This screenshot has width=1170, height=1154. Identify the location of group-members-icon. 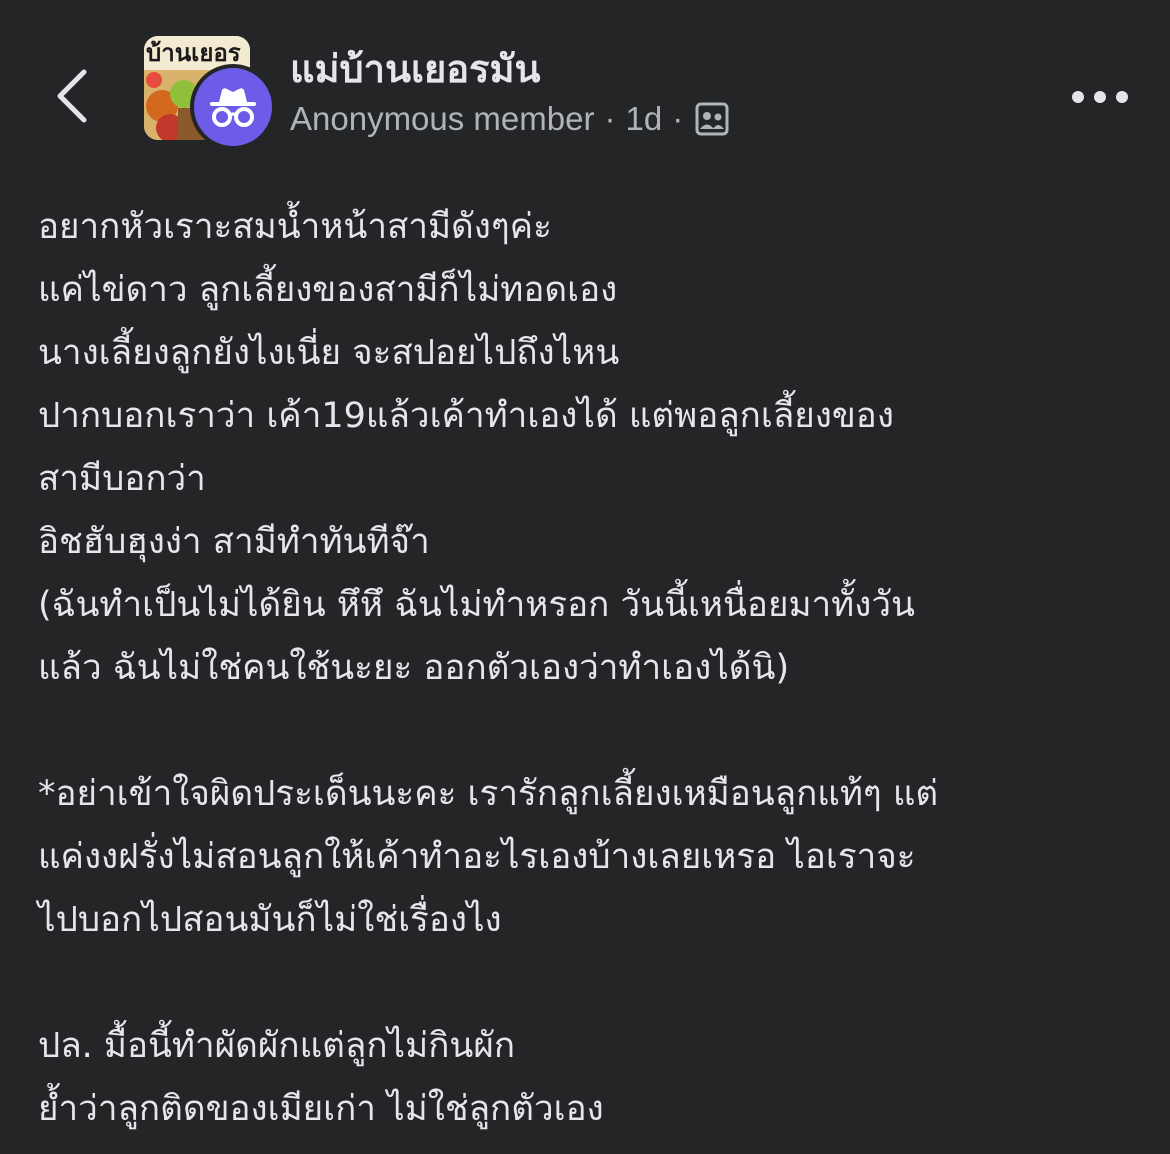
(712, 119).